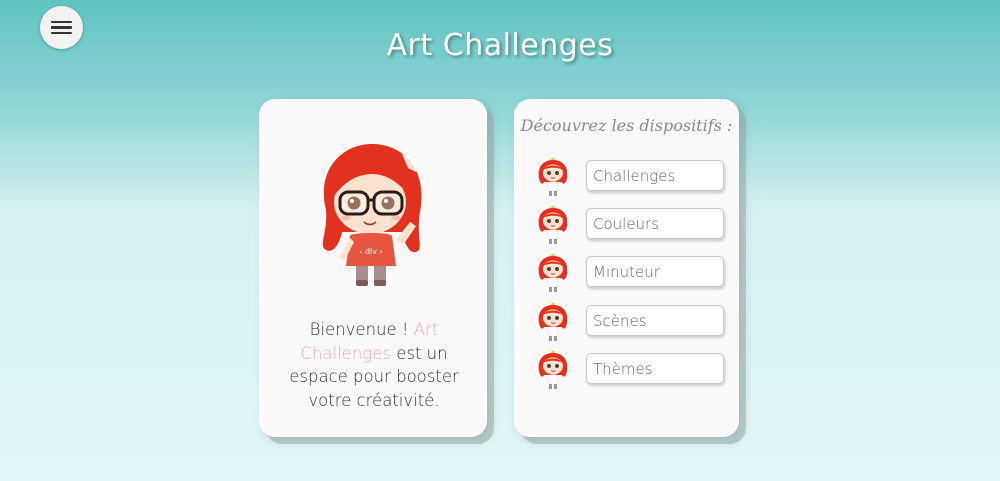 This screenshot has height=481, width=1000. Describe the element at coordinates (626, 125) in the screenshot. I see `devices-heading: Découvrez les dispositifs :` at that location.